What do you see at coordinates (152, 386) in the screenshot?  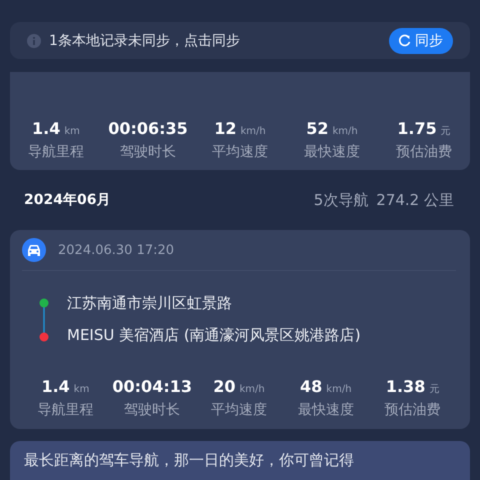 I see `stat-value: 00:04:13` at bounding box center [152, 386].